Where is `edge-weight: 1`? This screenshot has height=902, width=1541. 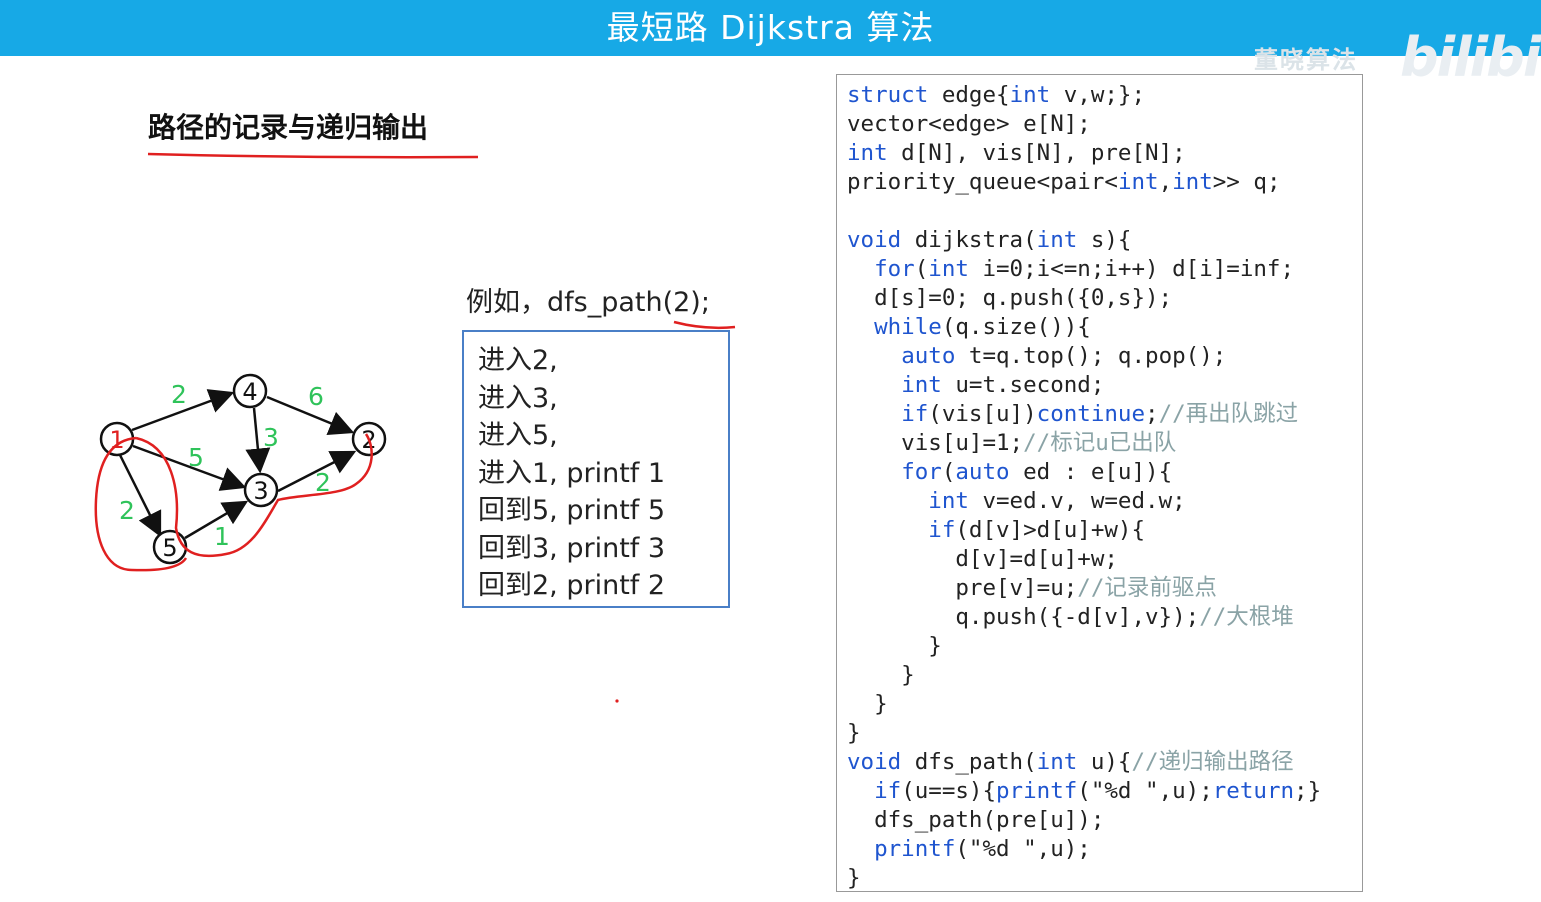 edge-weight: 1 is located at coordinates (222, 536).